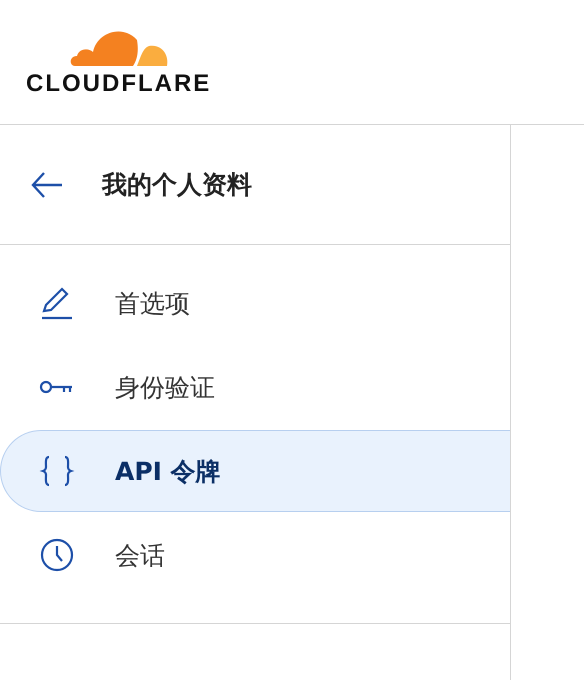 This screenshot has width=584, height=680. What do you see at coordinates (255, 471) in the screenshot?
I see `nav-item: API 令牌` at bounding box center [255, 471].